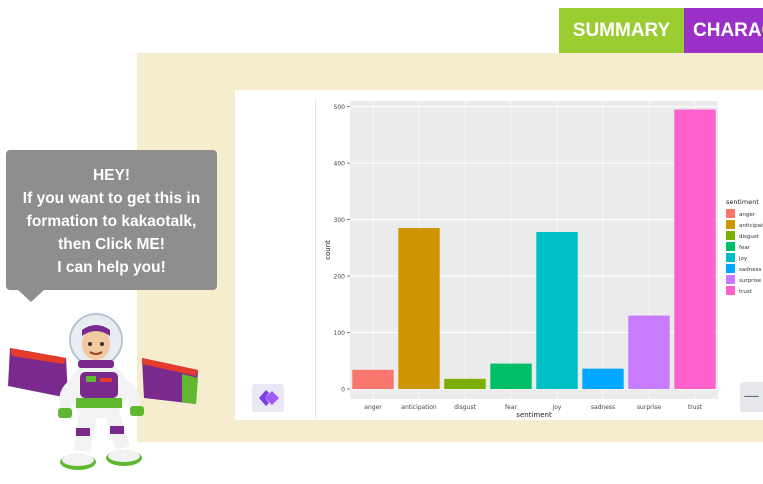 The width and height of the screenshot is (763, 484). I want to click on buzz-lightyear-character, so click(106, 390).